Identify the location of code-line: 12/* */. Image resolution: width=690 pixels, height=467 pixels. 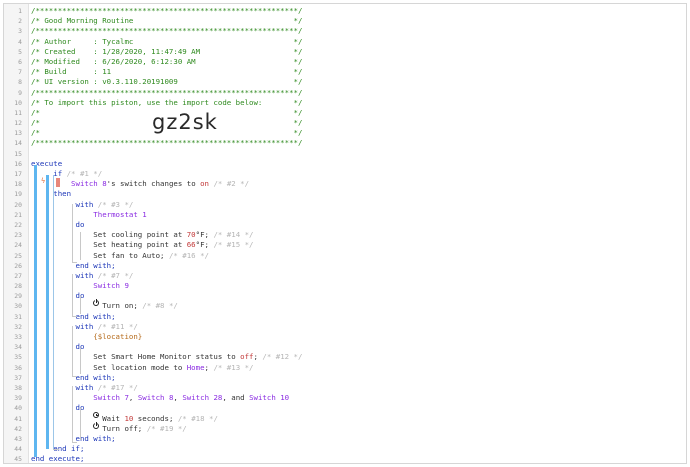
(344, 123).